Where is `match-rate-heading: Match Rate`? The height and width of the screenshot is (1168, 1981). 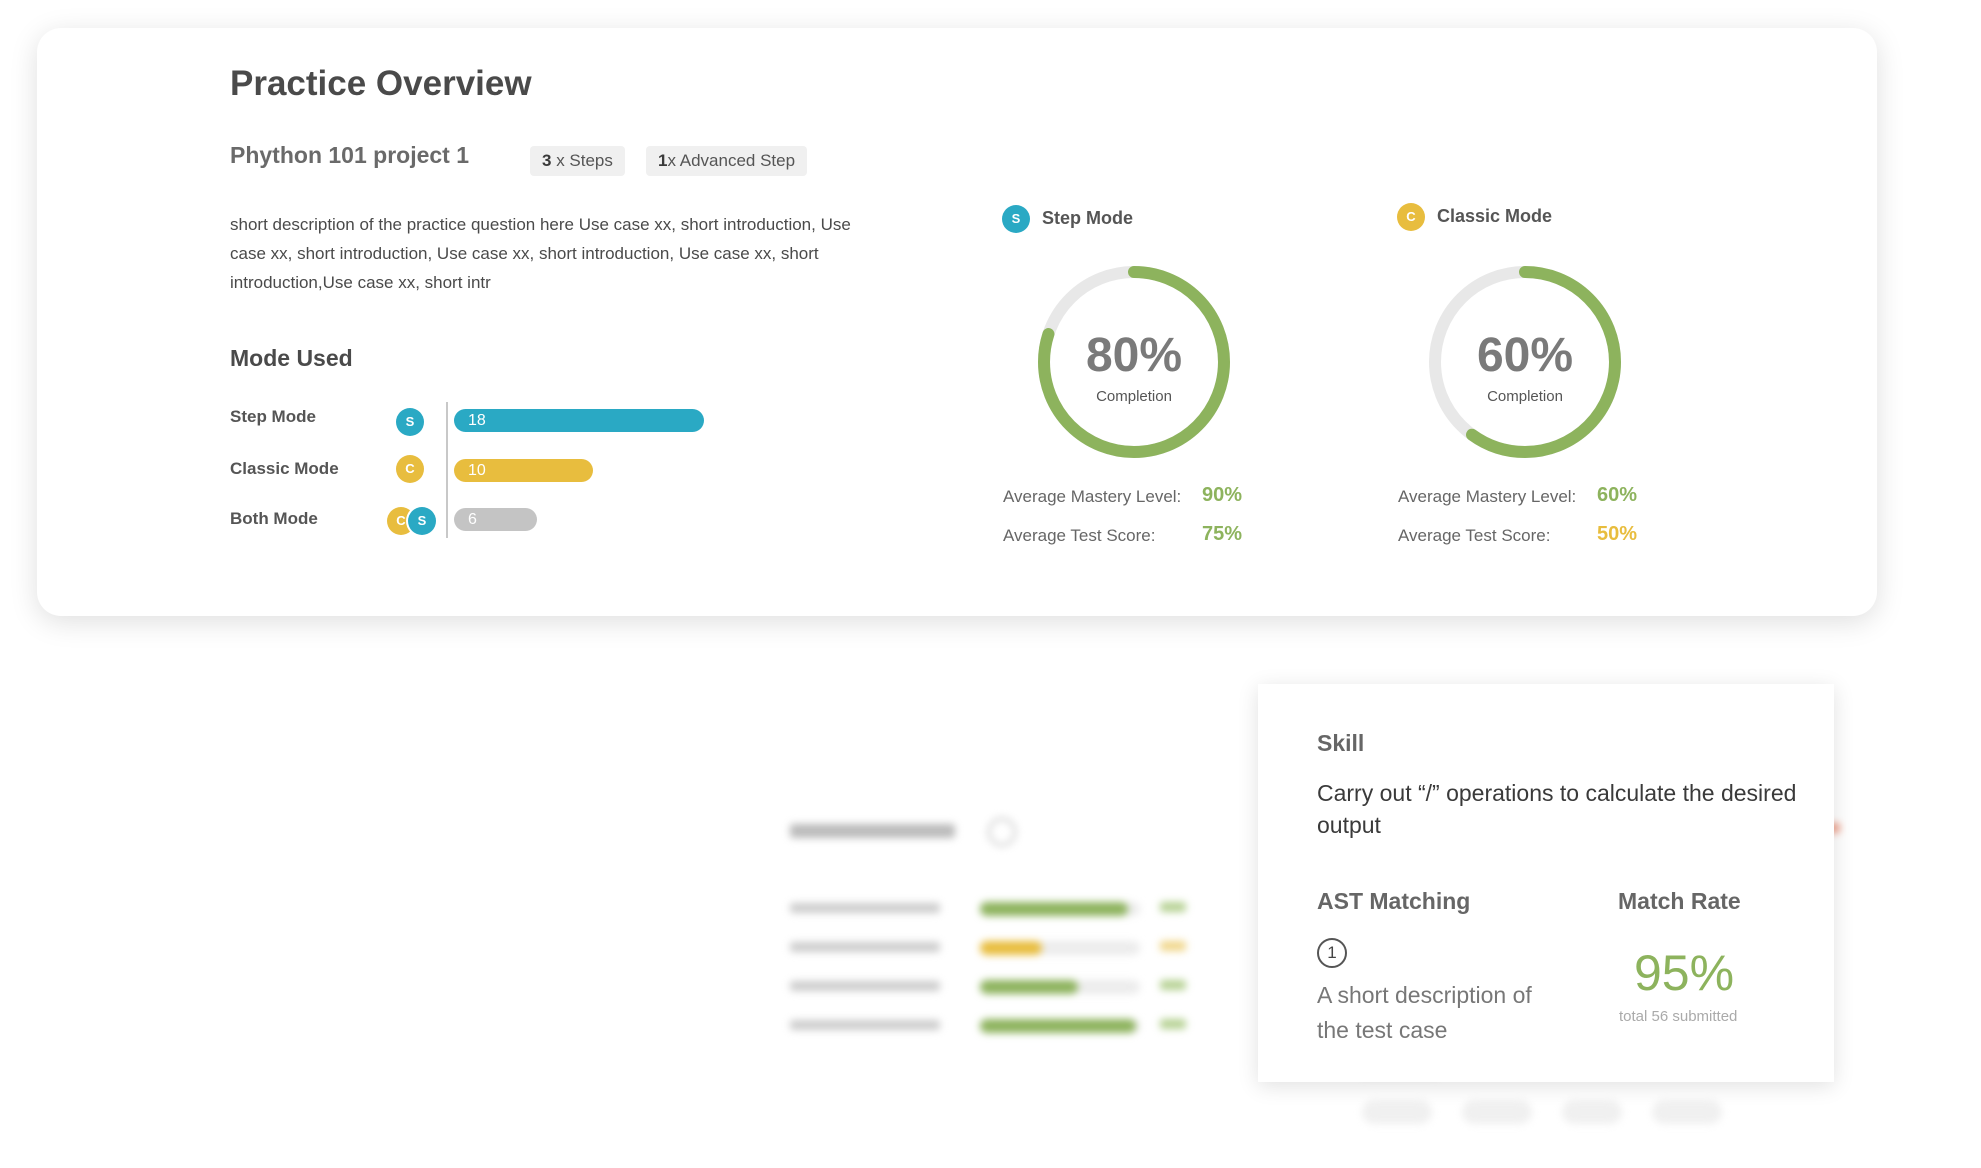 match-rate-heading: Match Rate is located at coordinates (1679, 901).